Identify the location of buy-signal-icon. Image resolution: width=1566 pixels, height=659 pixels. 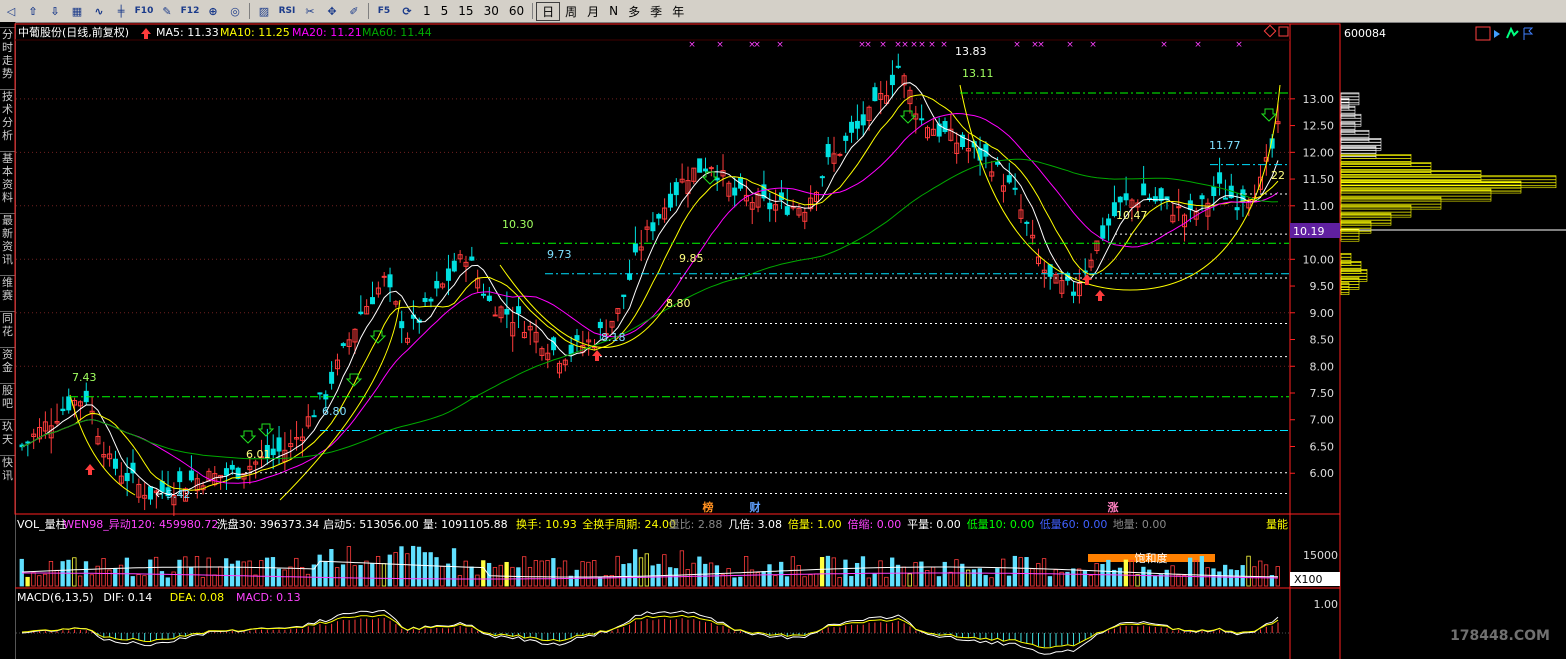
(266, 430).